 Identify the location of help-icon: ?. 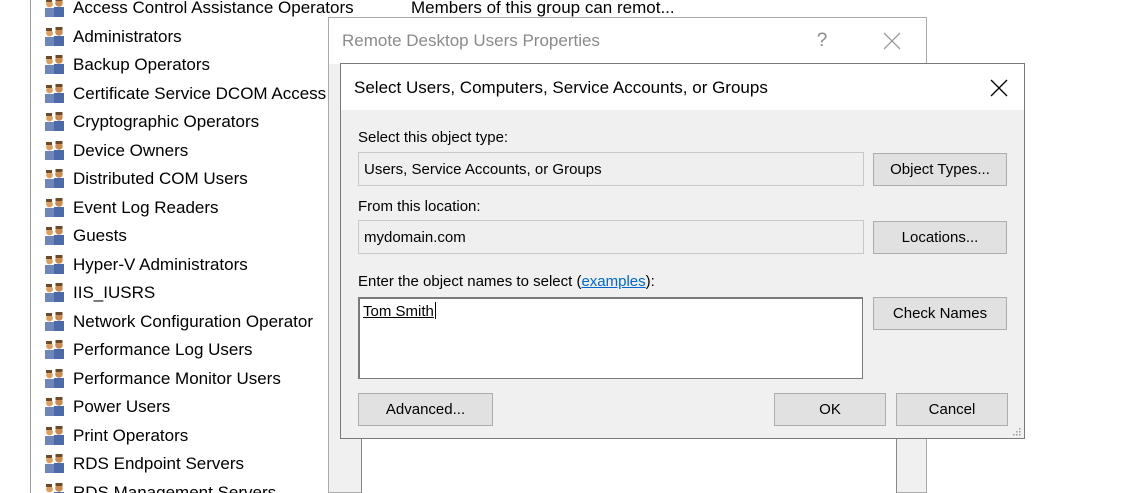
(822, 40).